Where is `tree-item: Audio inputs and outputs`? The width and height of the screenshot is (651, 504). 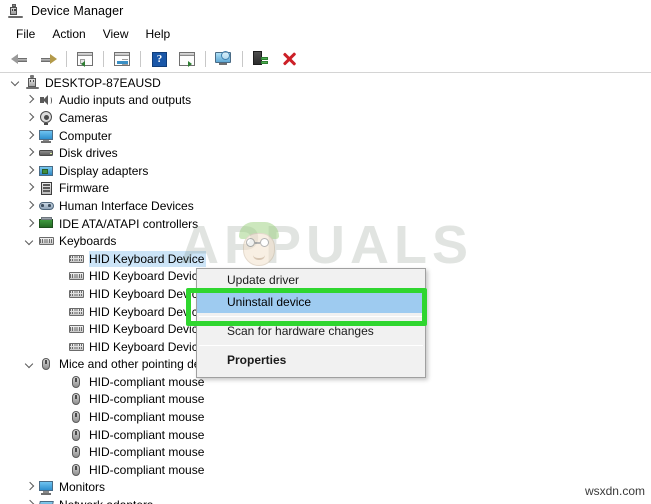 tree-item: Audio inputs and outputs is located at coordinates (325, 101).